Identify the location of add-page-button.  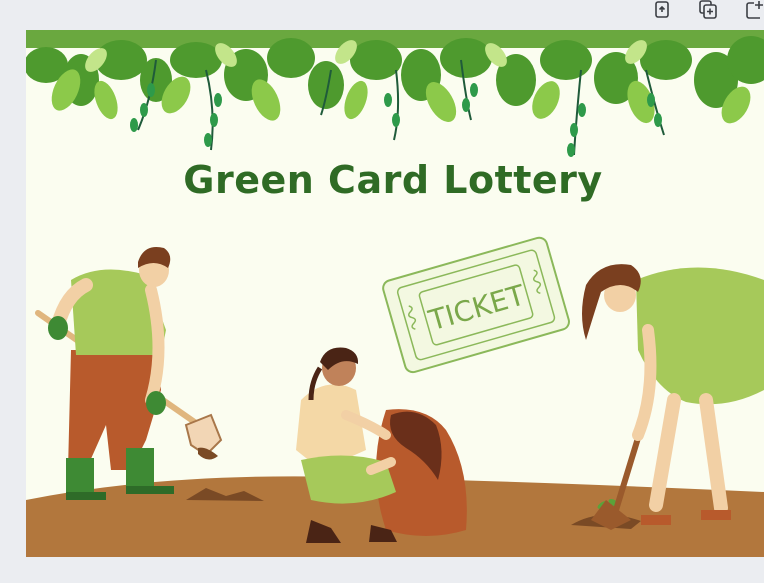
(754, 10).